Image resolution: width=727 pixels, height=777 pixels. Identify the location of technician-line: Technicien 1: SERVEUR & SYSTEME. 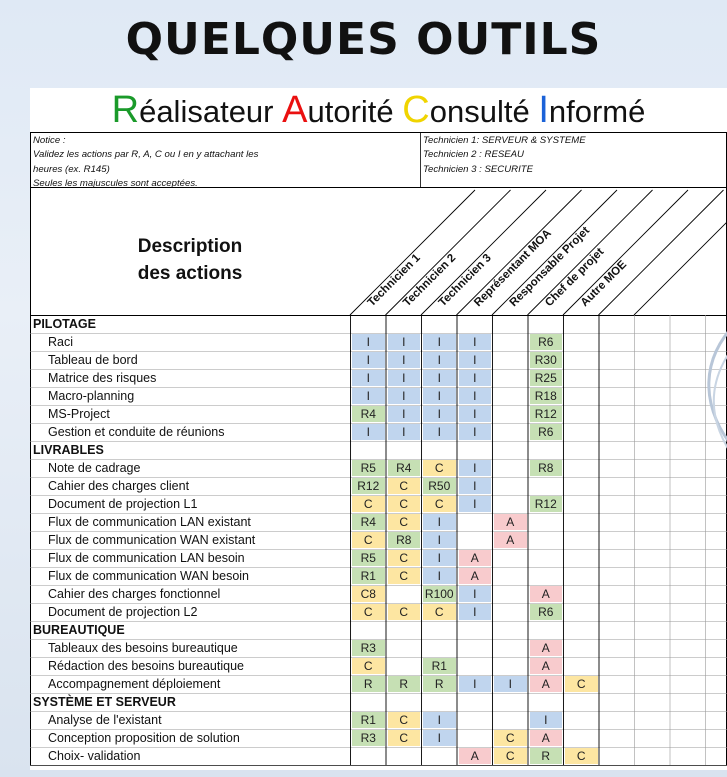
(504, 140).